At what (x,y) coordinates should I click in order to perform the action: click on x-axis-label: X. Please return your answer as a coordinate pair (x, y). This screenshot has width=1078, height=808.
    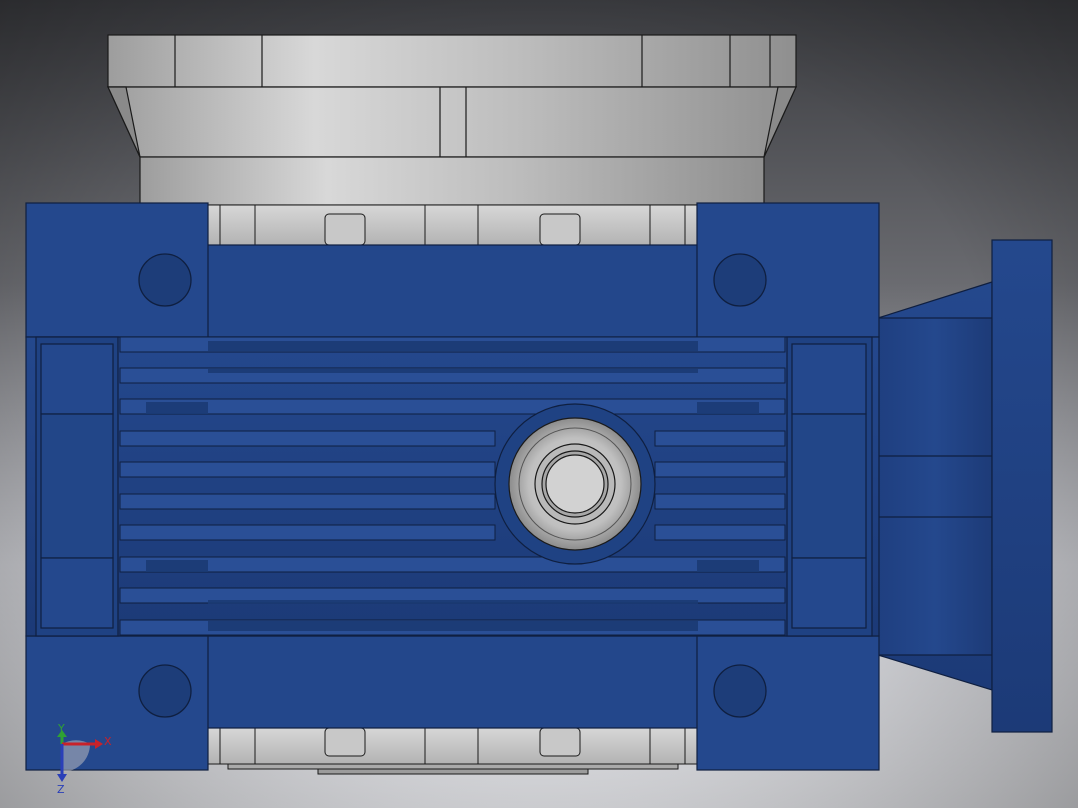
    Looking at the image, I should click on (108, 741).